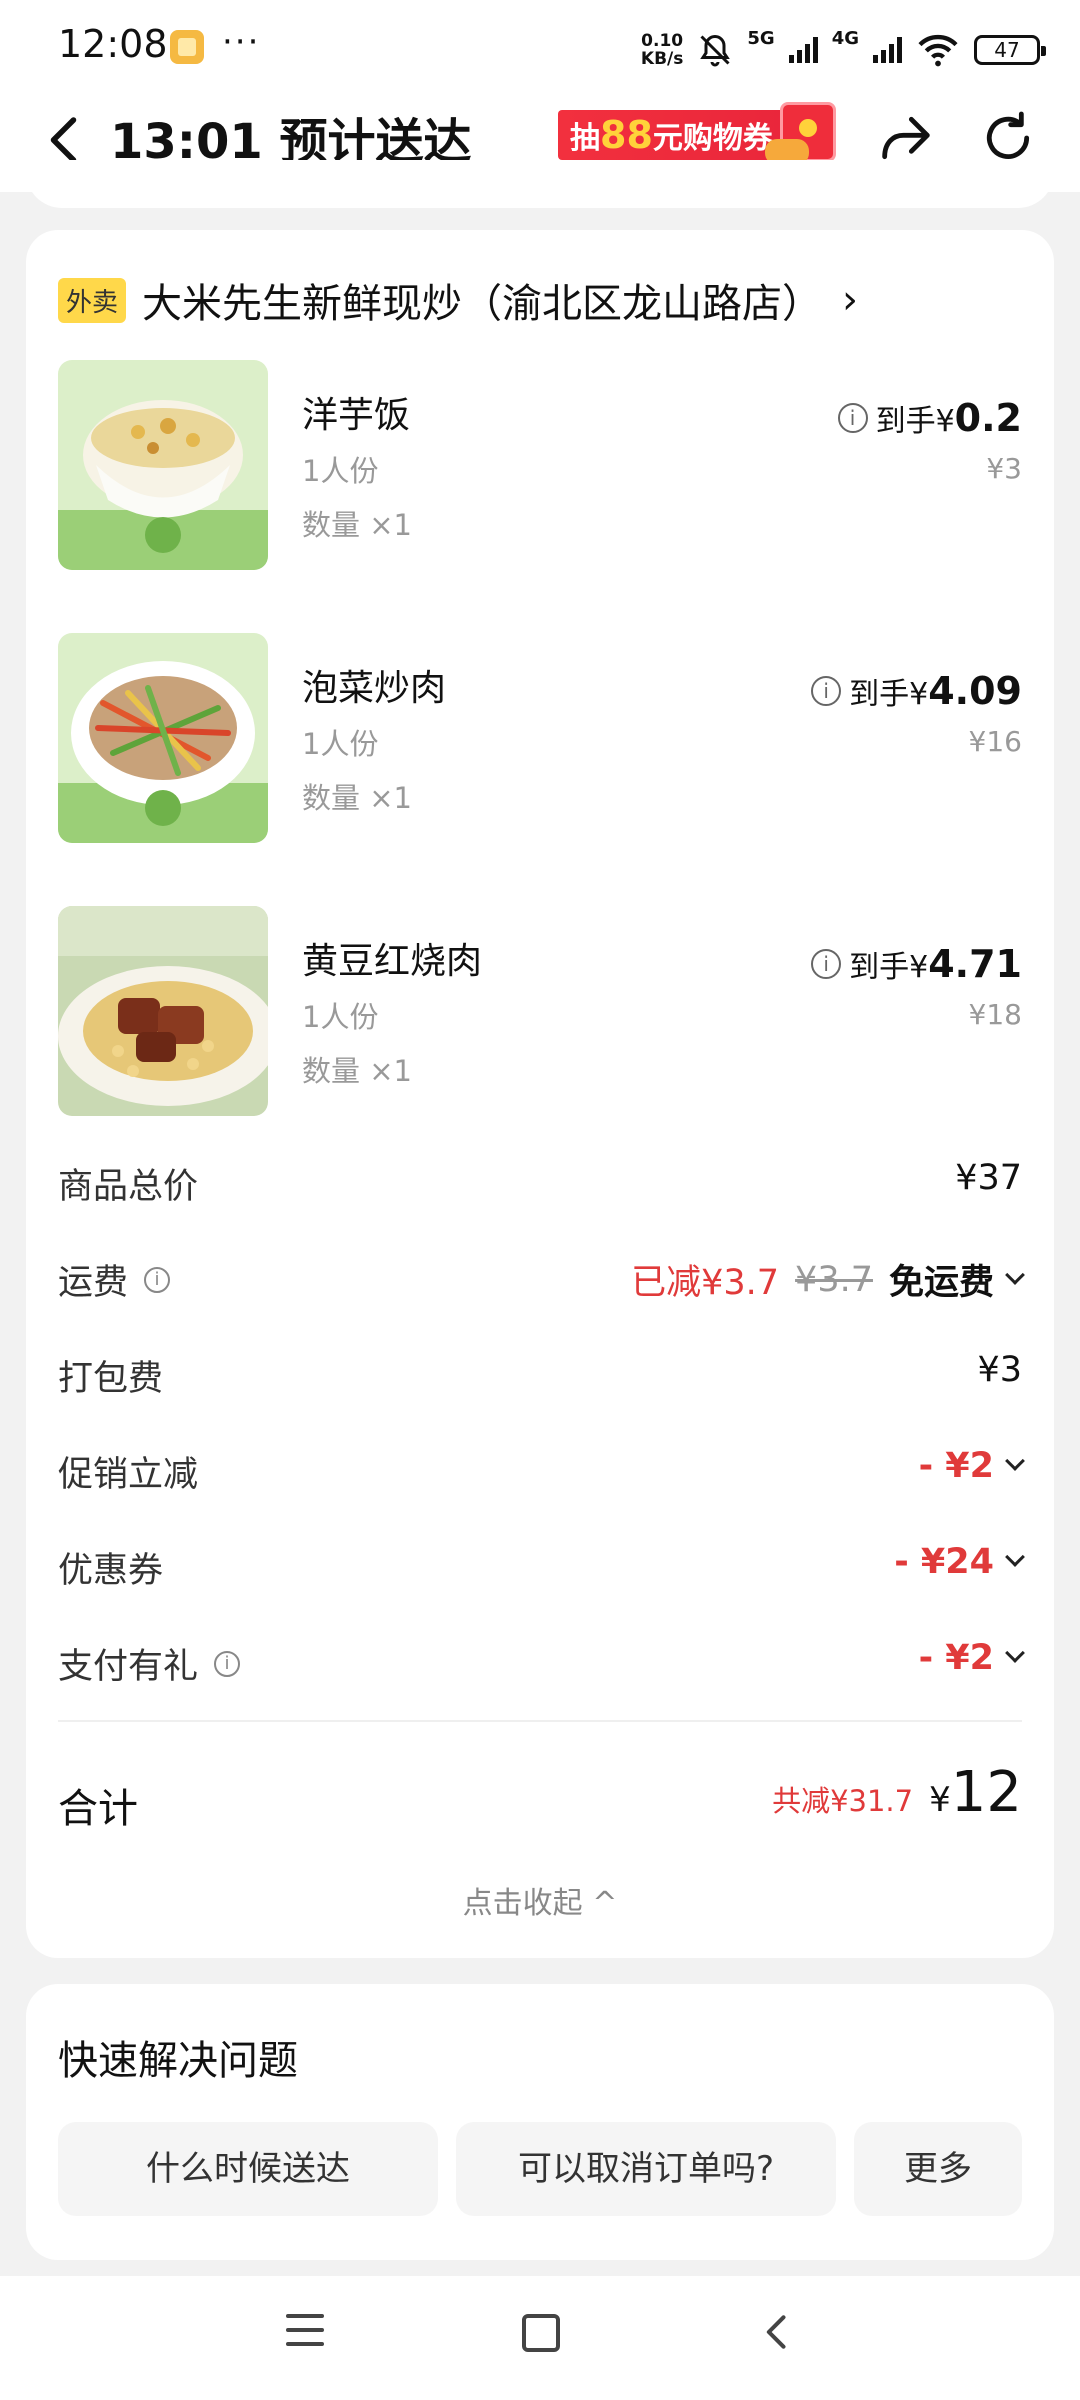 The width and height of the screenshot is (1080, 2400). I want to click on total-saved: 共减¥31.7, so click(843, 1801).